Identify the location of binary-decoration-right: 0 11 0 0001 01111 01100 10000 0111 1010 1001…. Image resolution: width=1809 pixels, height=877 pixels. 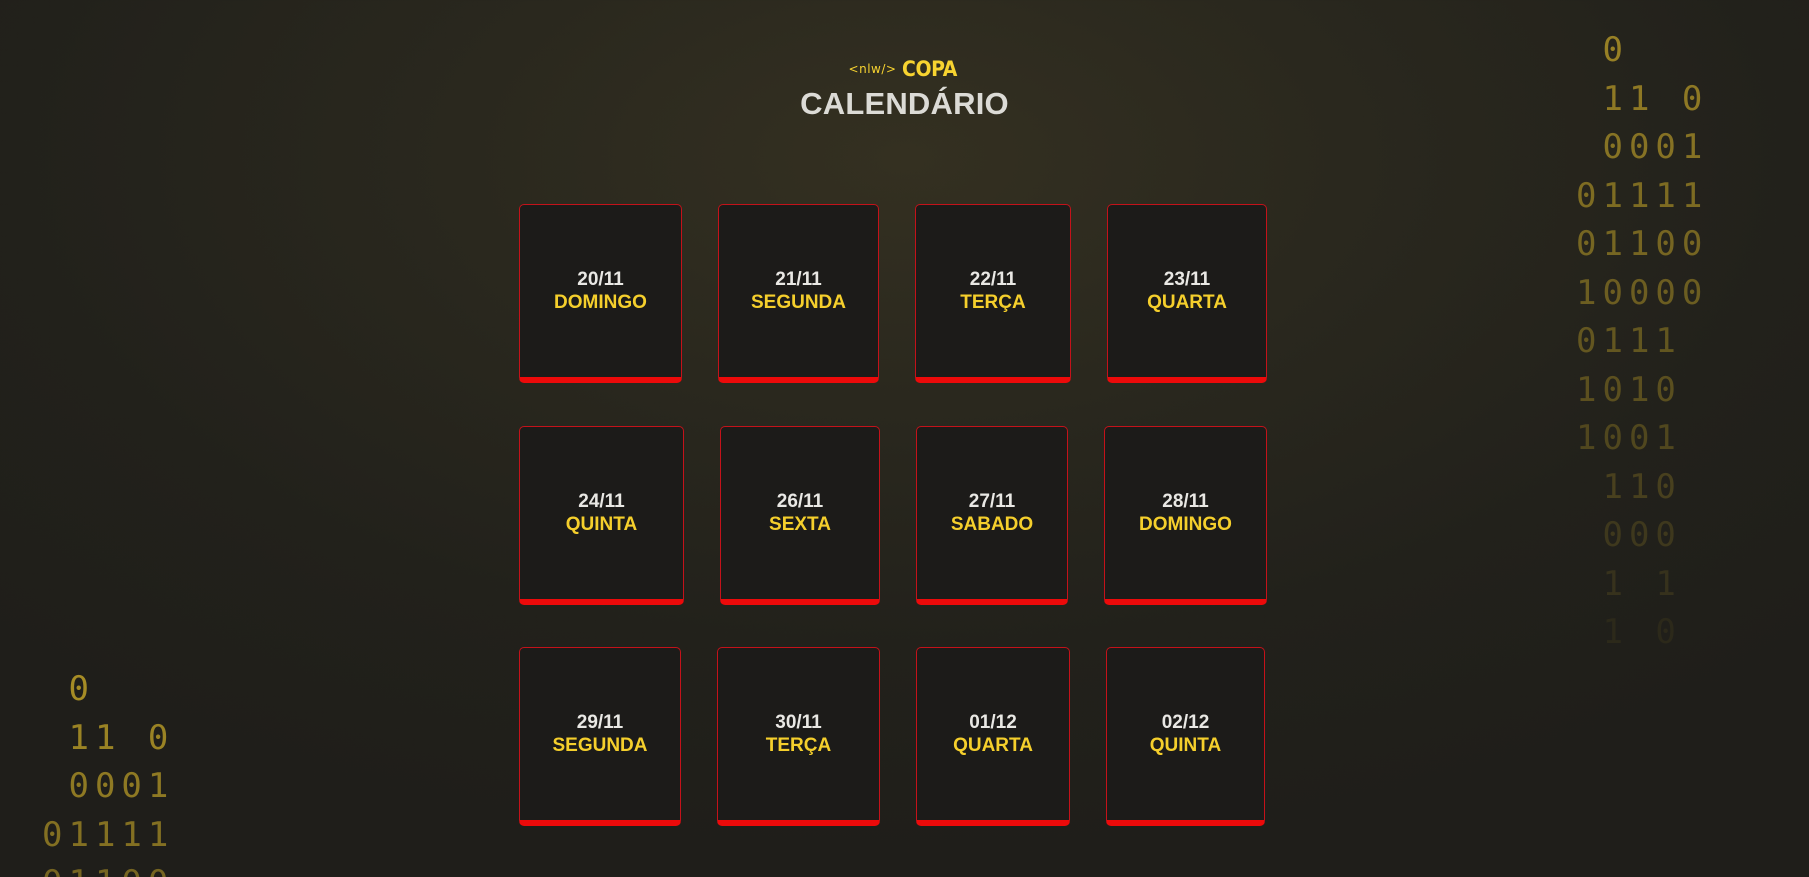
(1642, 341).